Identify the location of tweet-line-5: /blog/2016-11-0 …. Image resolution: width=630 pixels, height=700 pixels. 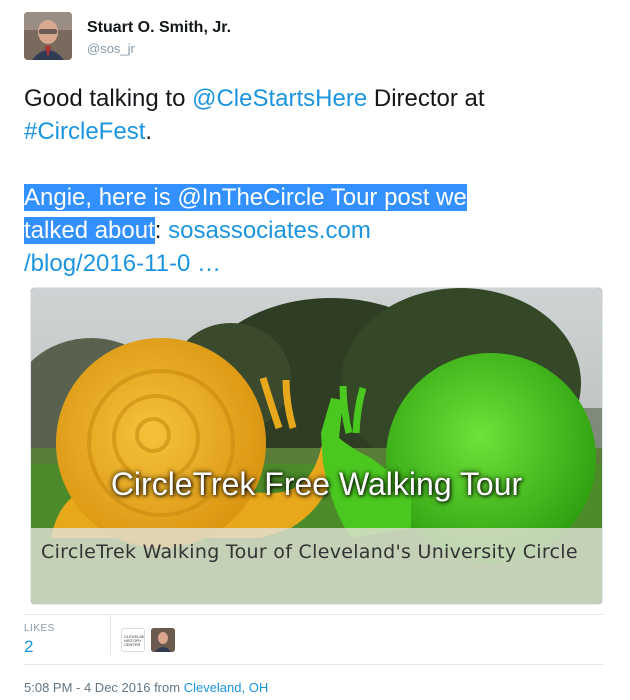
(319, 263).